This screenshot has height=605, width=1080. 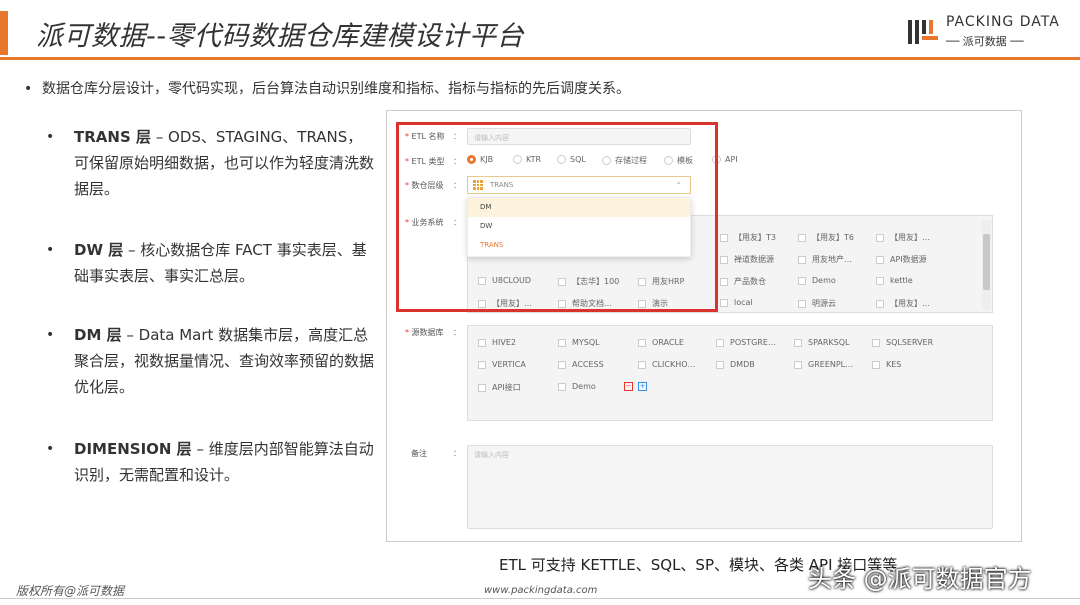 I want to click on source-db-checkbox: VERTICA, so click(x=502, y=364).